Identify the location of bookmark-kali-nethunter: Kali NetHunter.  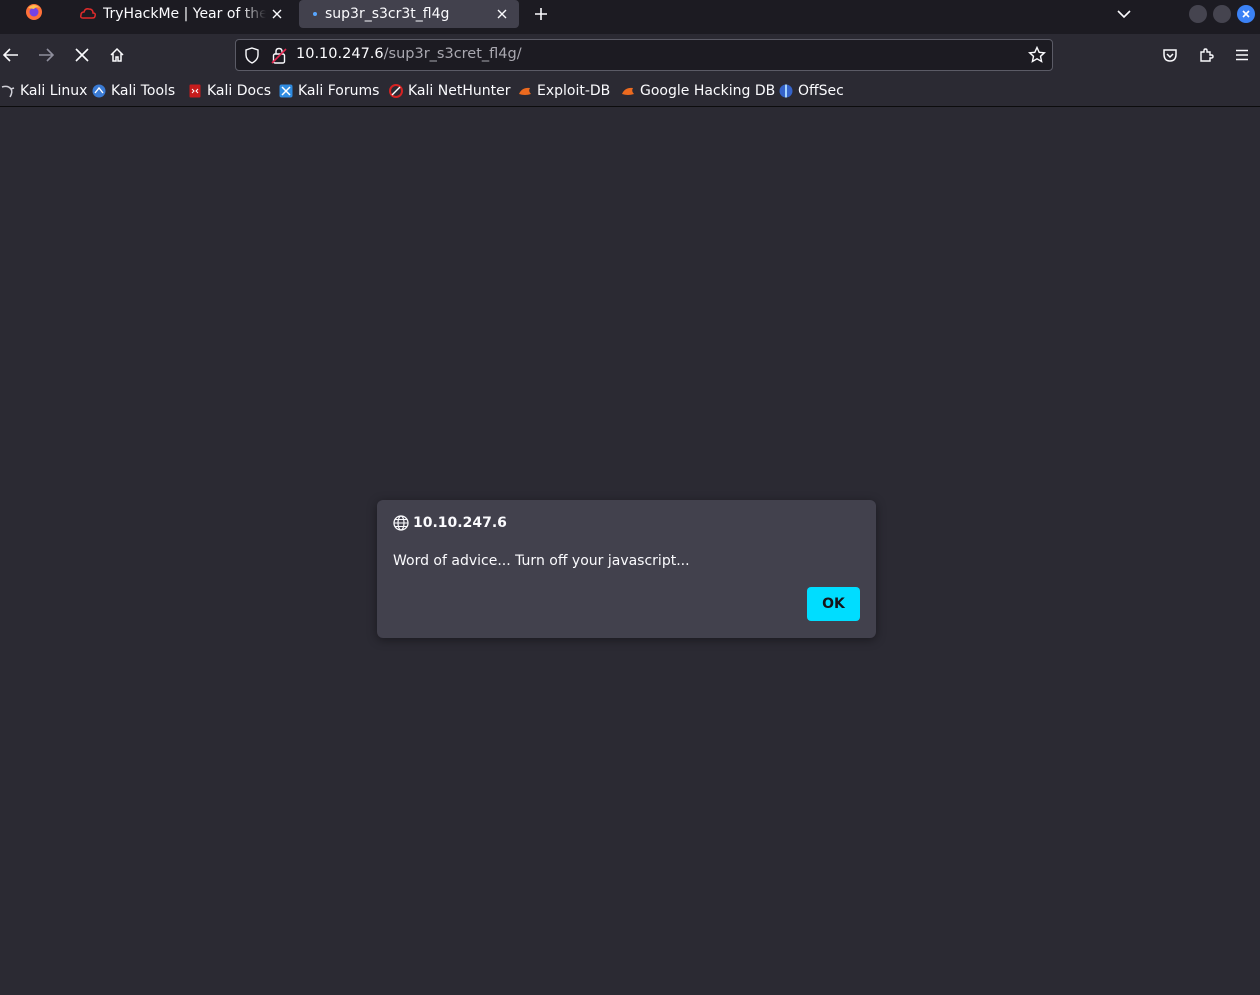
(449, 91).